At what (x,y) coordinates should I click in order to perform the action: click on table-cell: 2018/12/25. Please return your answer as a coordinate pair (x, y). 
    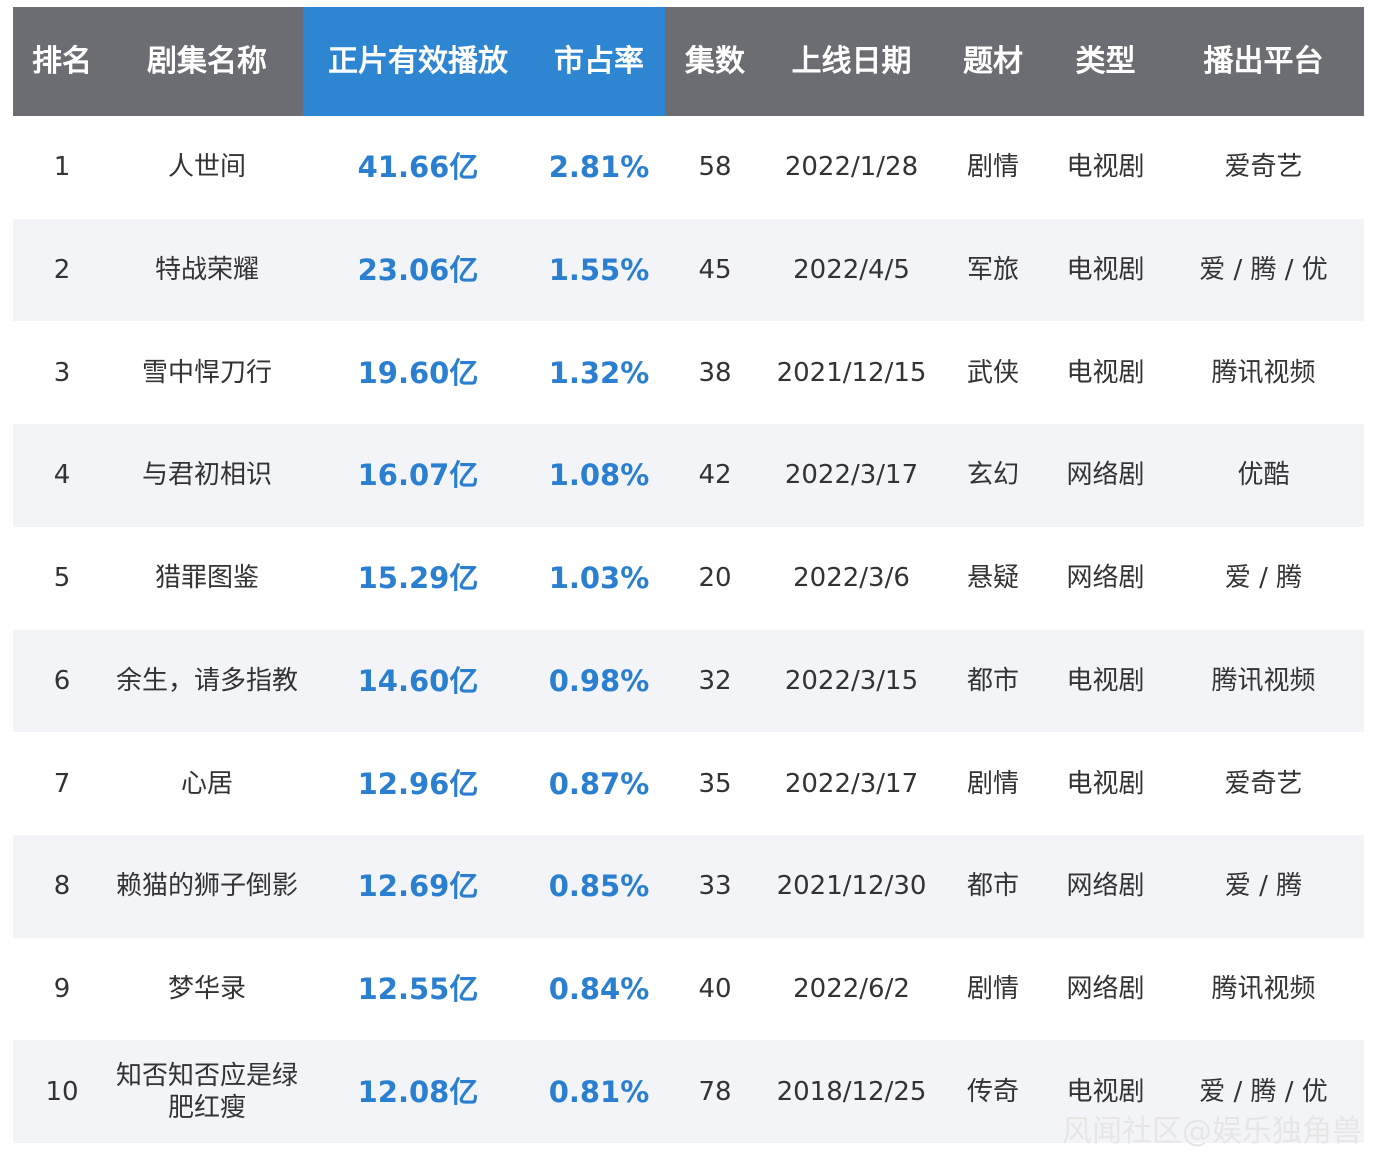
    Looking at the image, I should click on (851, 1091).